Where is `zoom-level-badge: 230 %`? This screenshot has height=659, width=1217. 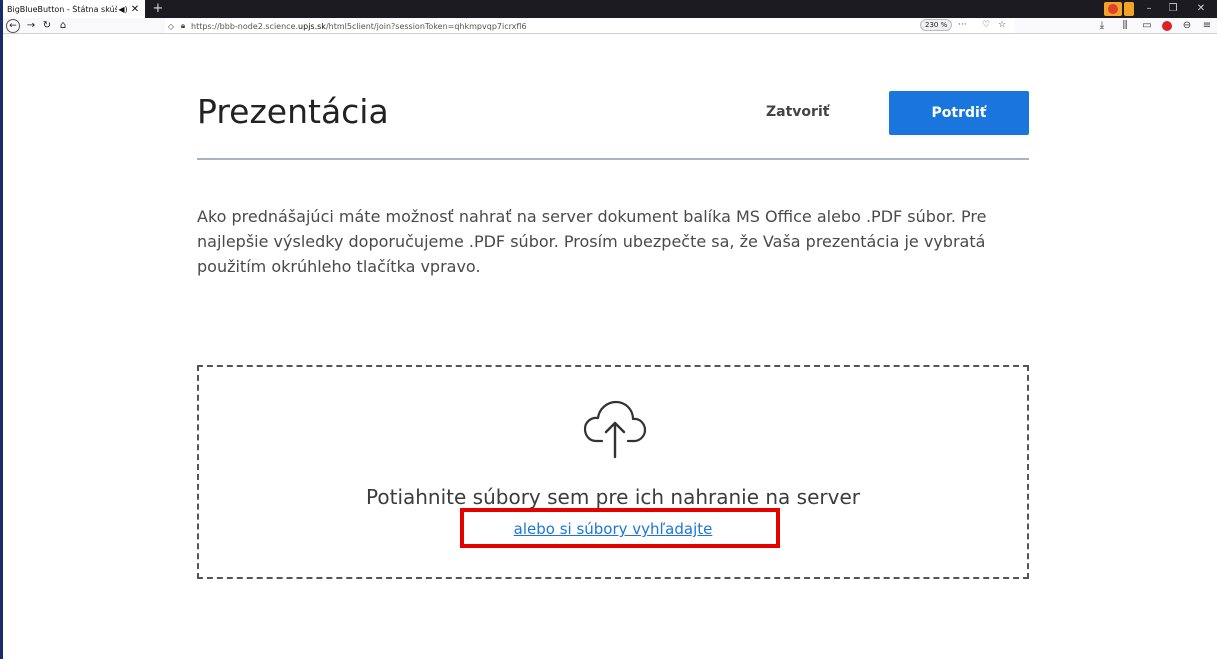 zoom-level-badge: 230 % is located at coordinates (936, 25).